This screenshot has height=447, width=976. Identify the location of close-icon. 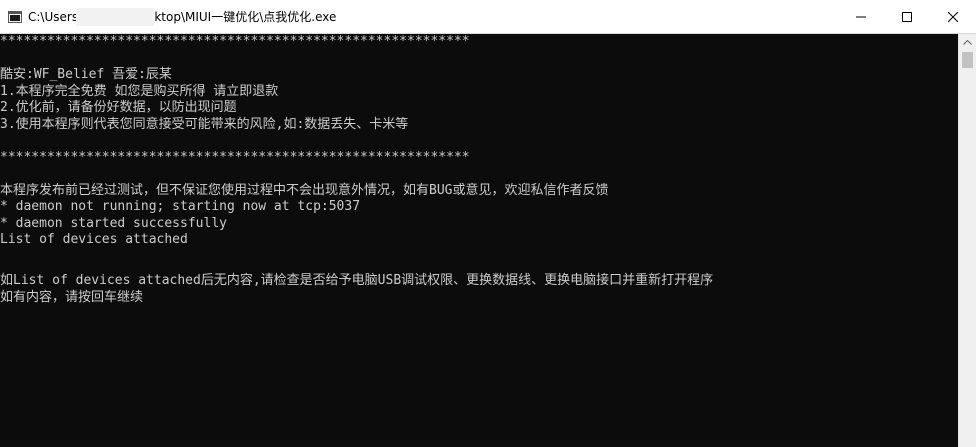
(953, 17).